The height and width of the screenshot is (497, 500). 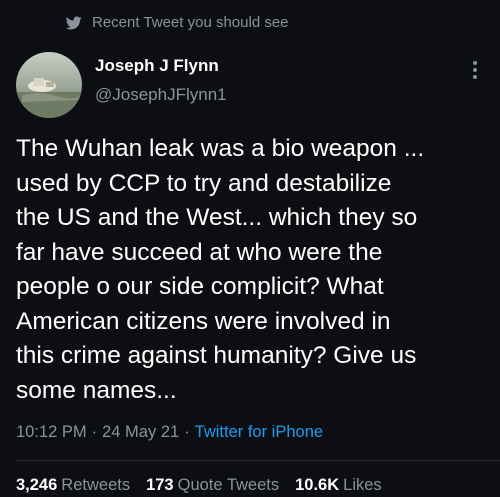 I want to click on tweet-time: 10:12 PM, so click(x=51, y=432).